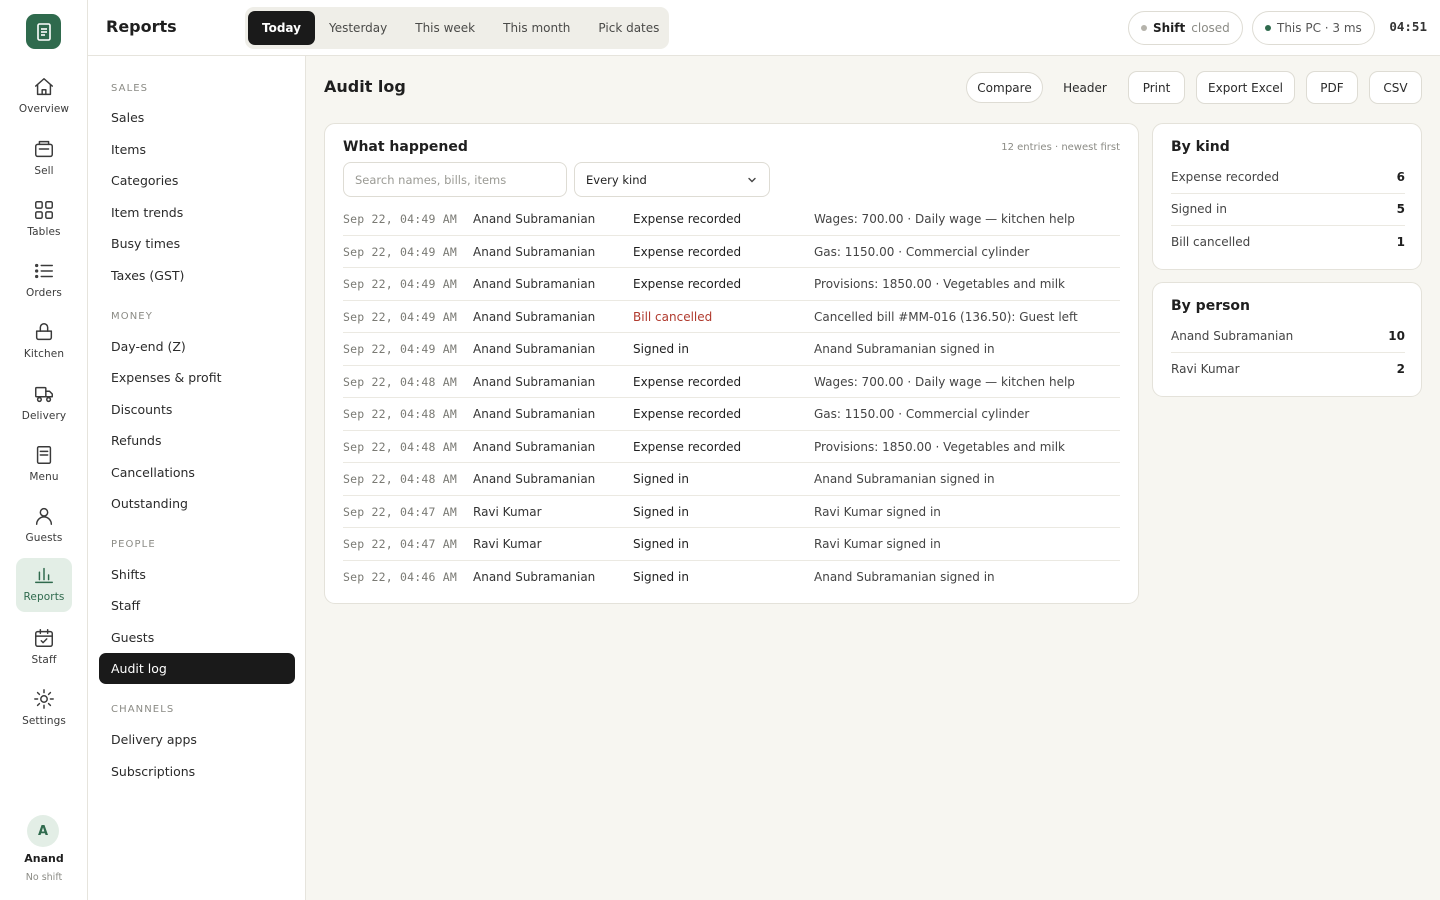  What do you see at coordinates (1288, 178) in the screenshot?
I see `stat-row: Expense recorded 6` at bounding box center [1288, 178].